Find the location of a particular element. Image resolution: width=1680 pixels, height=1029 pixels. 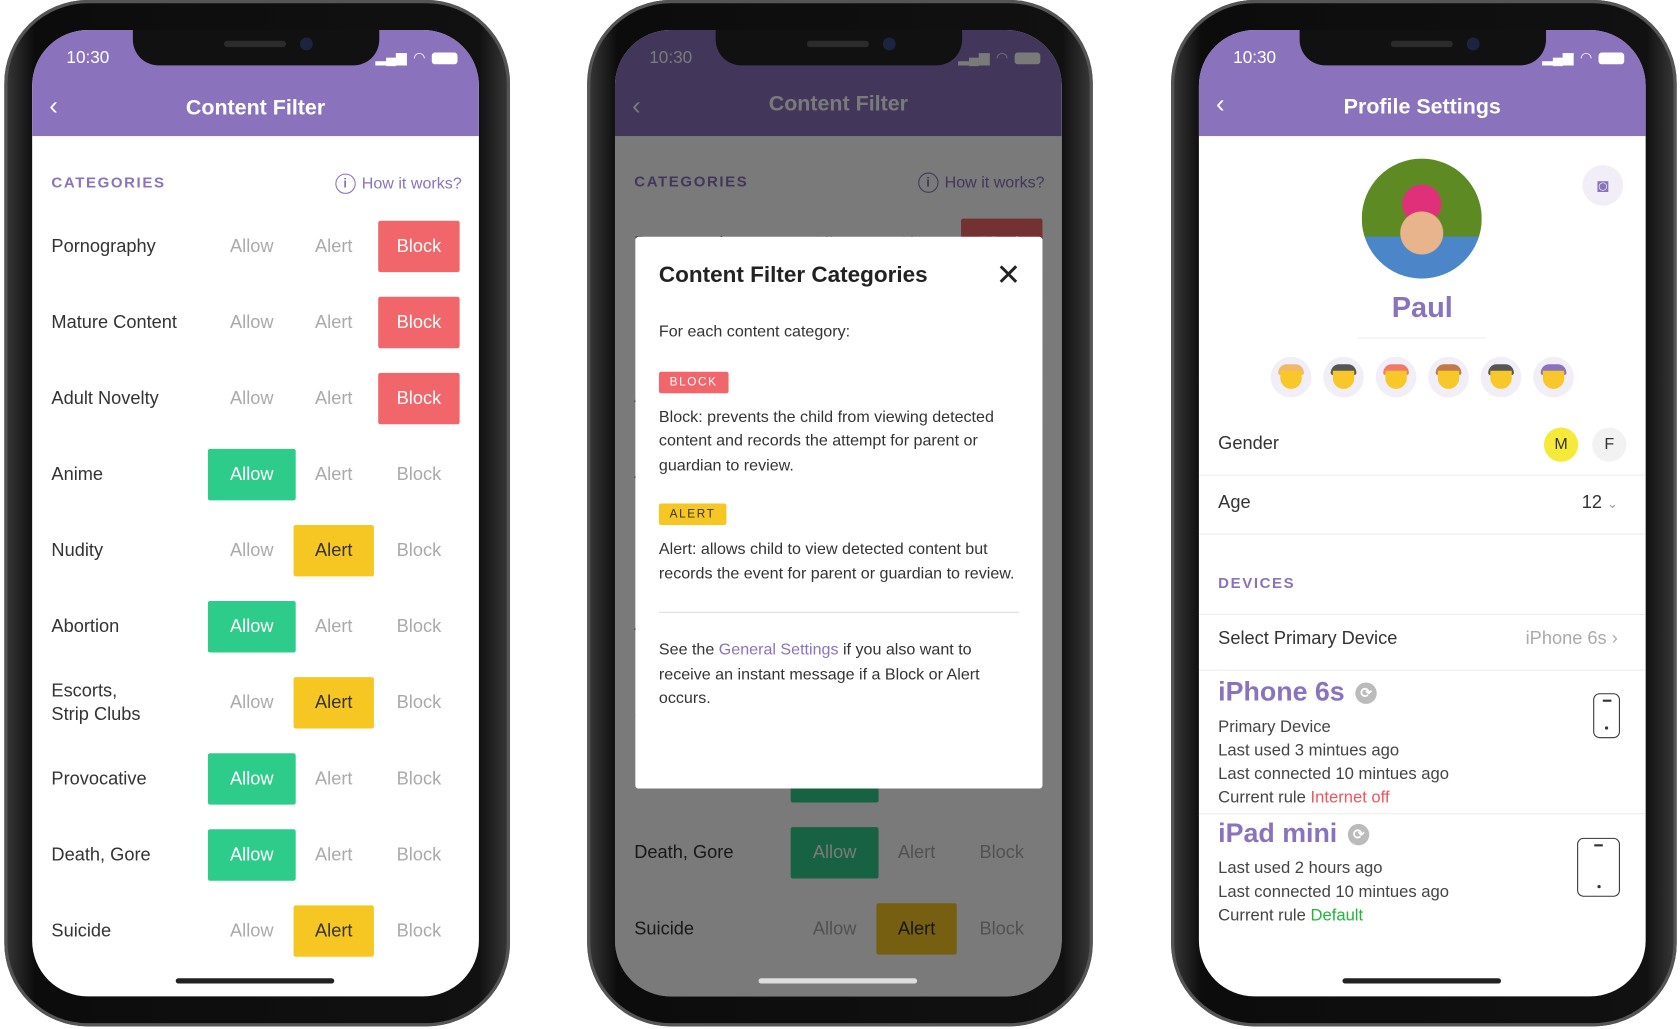

gender-f-button: F is located at coordinates (1609, 444).